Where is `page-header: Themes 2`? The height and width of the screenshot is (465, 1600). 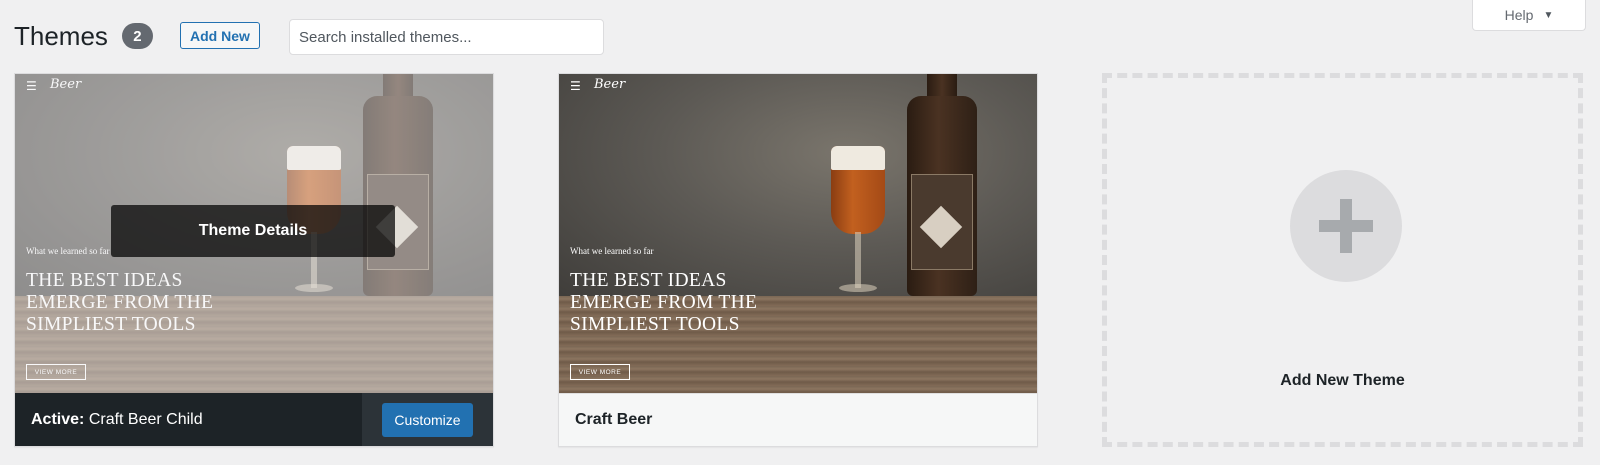 page-header: Themes 2 is located at coordinates (83, 36).